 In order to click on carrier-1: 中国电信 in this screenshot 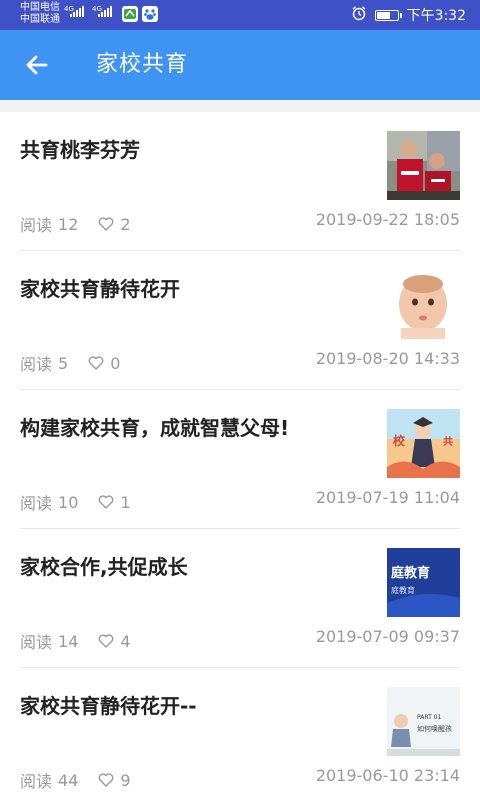, I will do `click(40, 7)`.